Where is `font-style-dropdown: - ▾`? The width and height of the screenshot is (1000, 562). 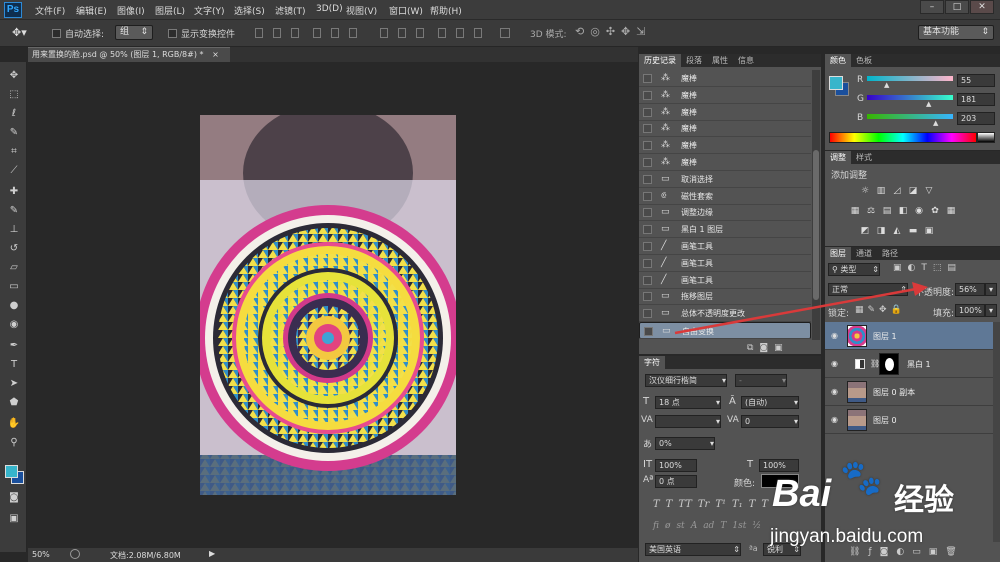
font-style-dropdown: - ▾ is located at coordinates (761, 380).